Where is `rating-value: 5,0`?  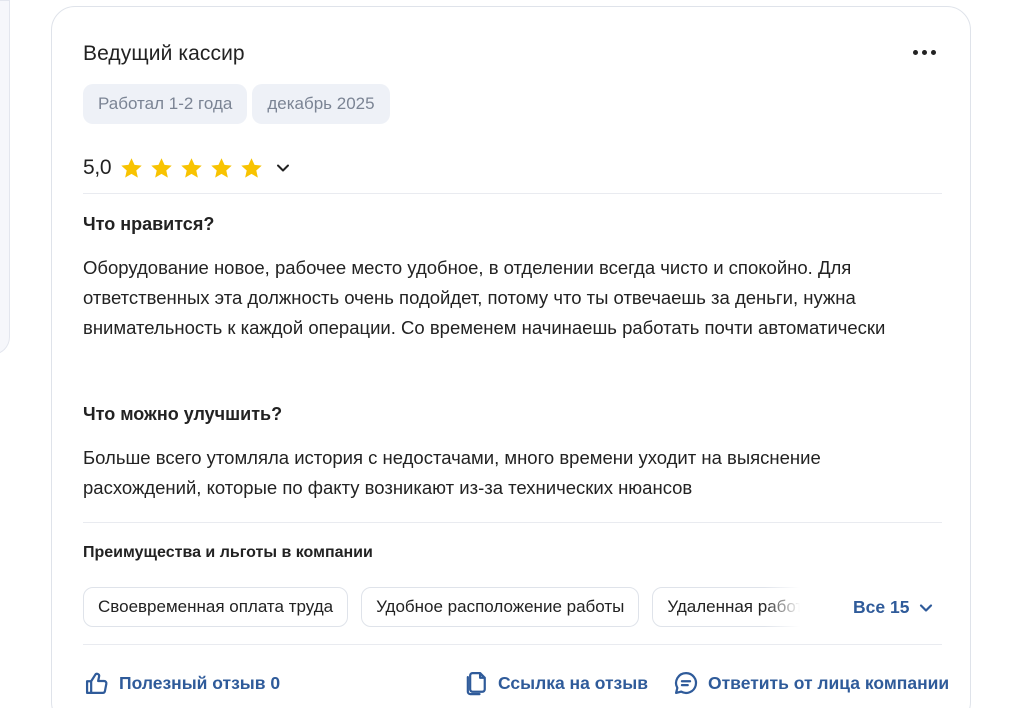
rating-value: 5,0 is located at coordinates (97, 167).